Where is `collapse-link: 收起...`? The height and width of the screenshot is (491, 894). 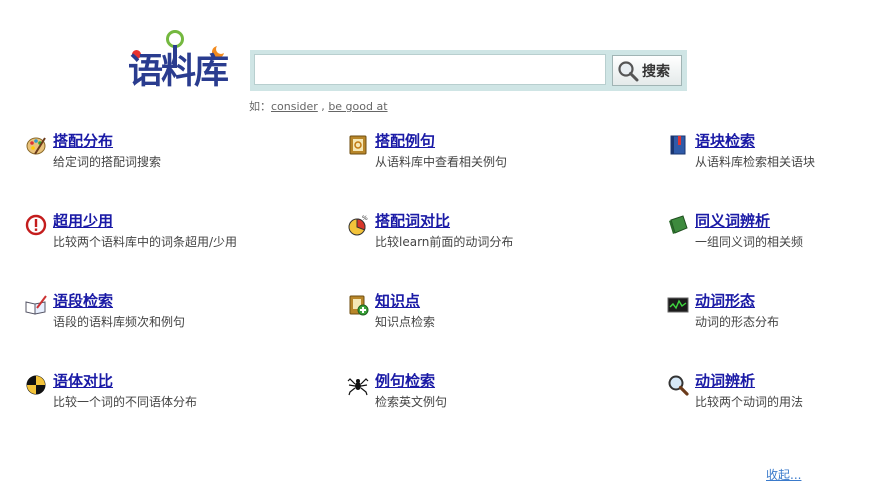 collapse-link: 收起... is located at coordinates (783, 474).